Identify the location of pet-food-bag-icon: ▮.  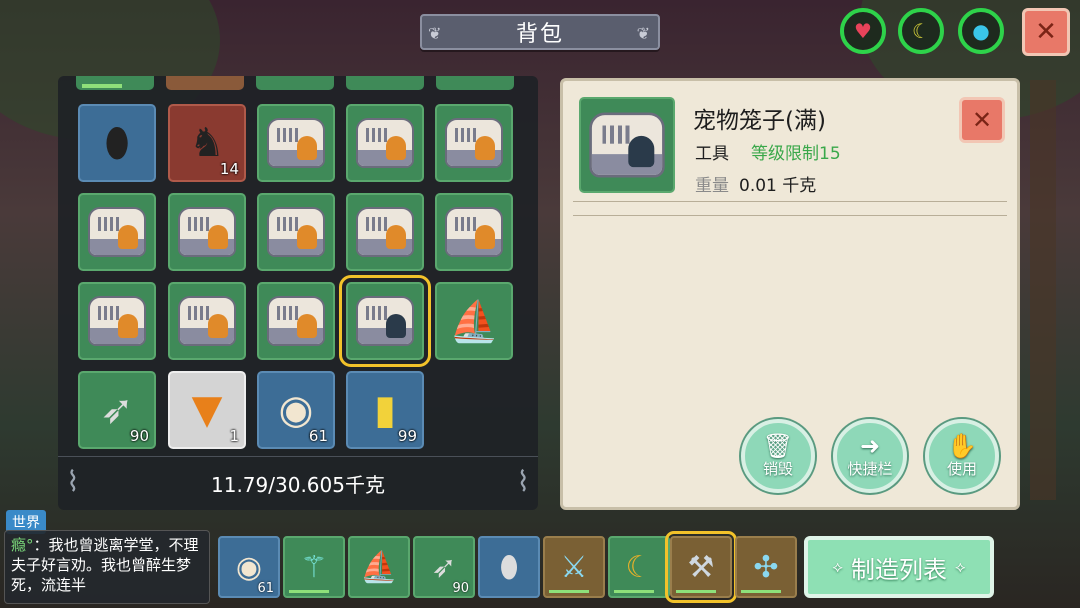
(384, 410).